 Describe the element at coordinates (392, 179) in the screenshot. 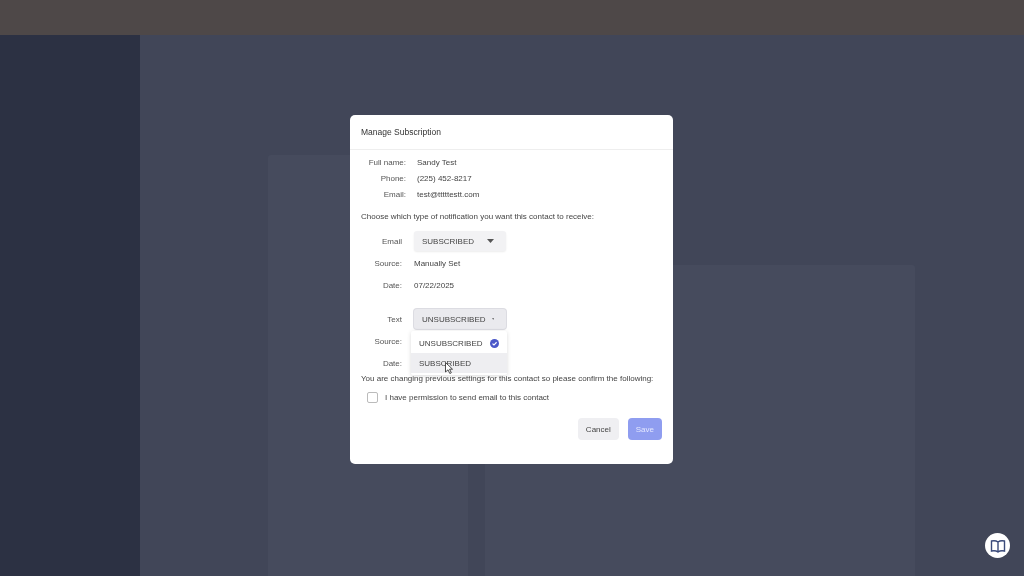

I see `field-label: Phone:` at that location.